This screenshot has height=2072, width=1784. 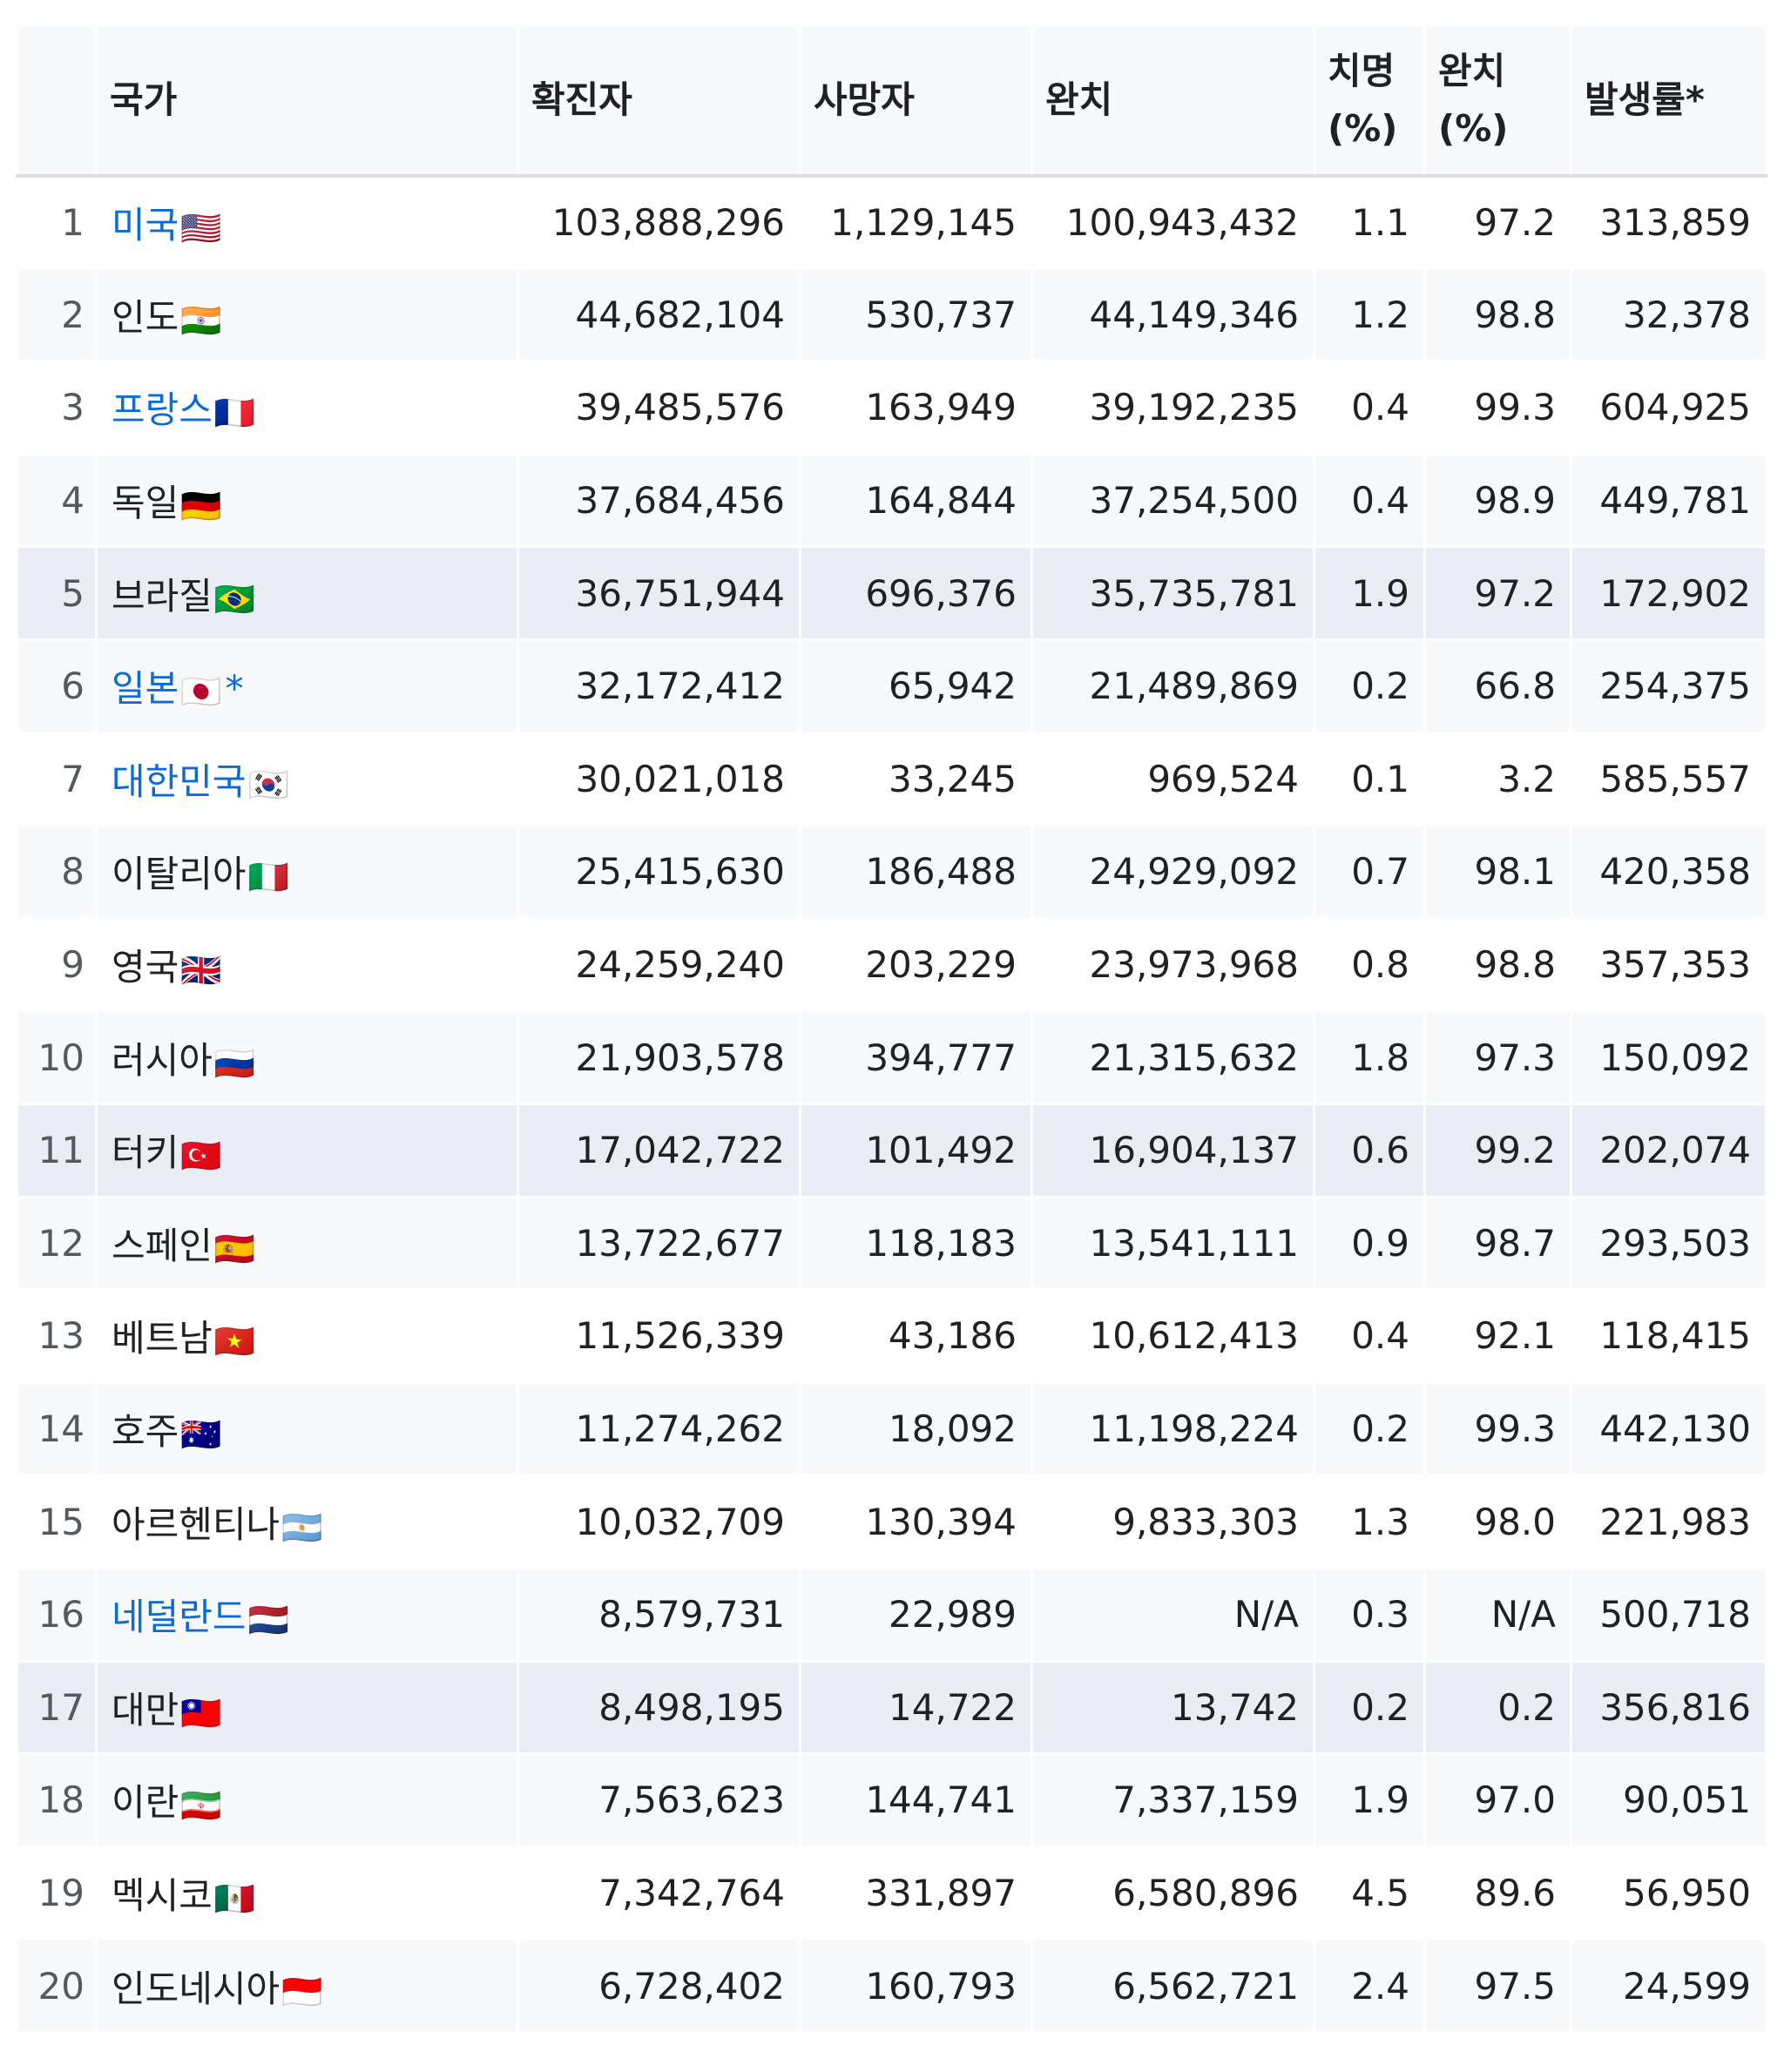 I want to click on deaths-cell: 203,229, so click(x=916, y=964).